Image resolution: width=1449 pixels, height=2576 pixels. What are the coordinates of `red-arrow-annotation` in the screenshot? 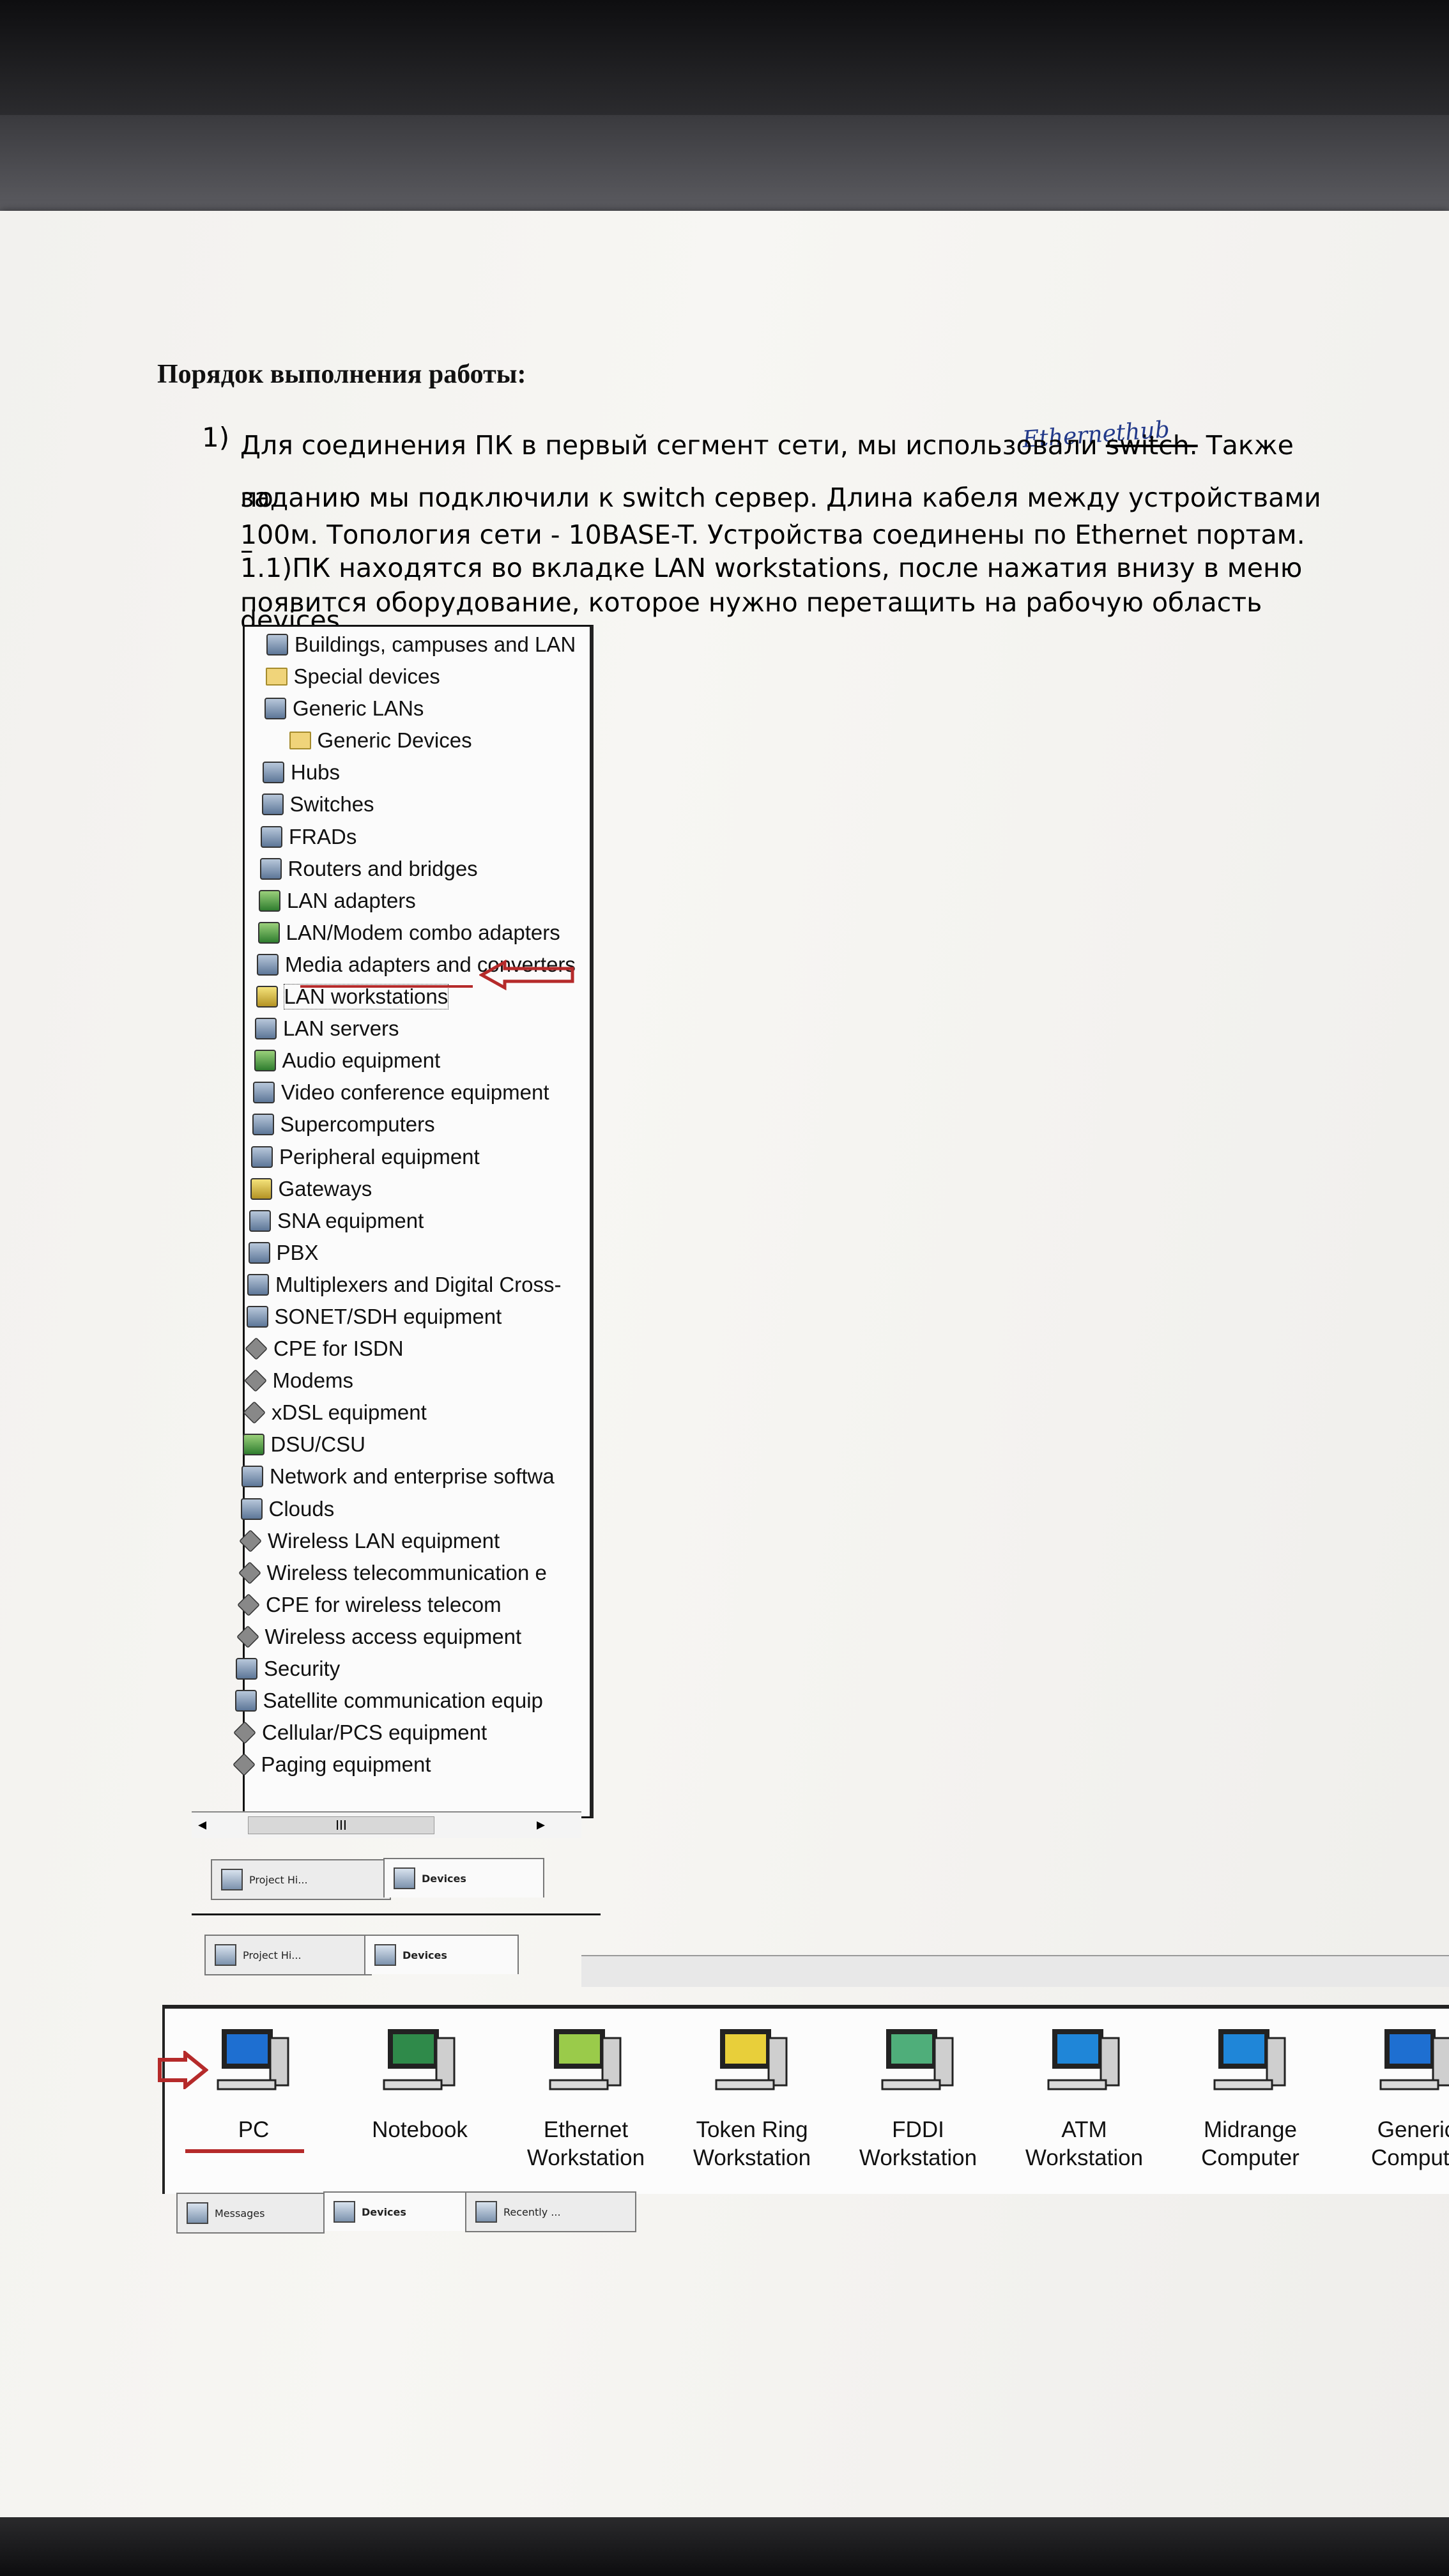 It's located at (526, 975).